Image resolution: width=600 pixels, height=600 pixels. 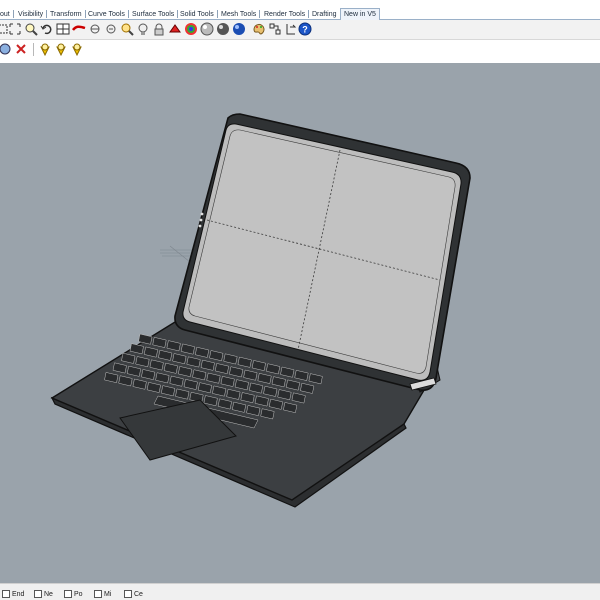 I want to click on color-wheel-icon, so click(x=191, y=29).